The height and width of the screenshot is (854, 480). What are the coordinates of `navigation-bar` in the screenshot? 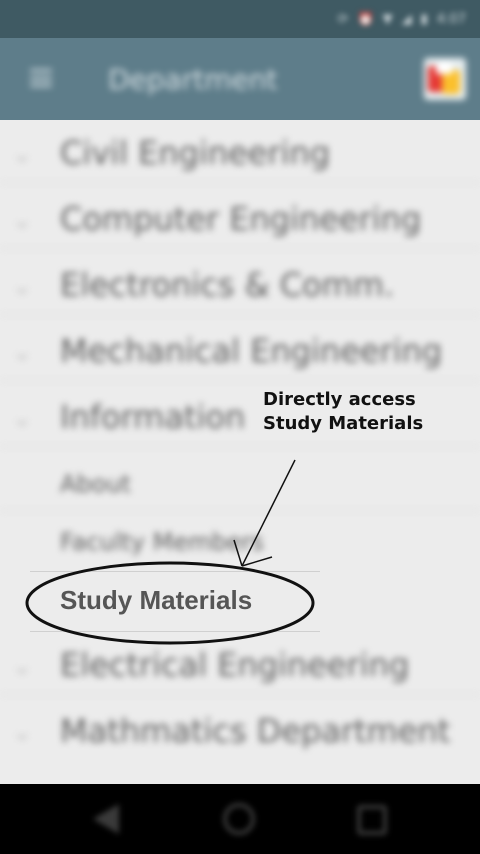 It's located at (240, 819).